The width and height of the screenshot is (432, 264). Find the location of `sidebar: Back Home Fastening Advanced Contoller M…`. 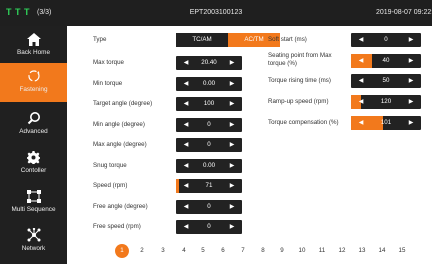

sidebar: Back Home Fastening Advanced Contoller M… is located at coordinates (33, 145).